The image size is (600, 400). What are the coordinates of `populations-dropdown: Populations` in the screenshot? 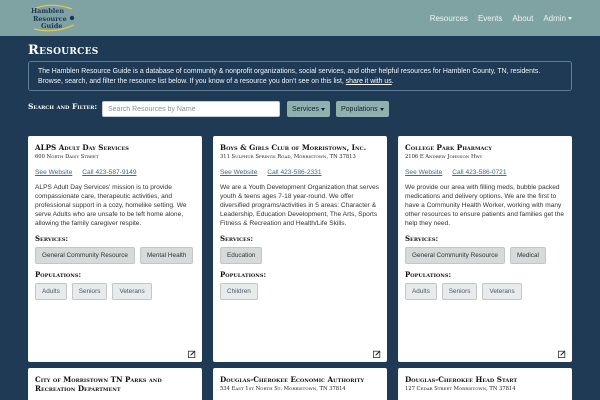 It's located at (362, 109).